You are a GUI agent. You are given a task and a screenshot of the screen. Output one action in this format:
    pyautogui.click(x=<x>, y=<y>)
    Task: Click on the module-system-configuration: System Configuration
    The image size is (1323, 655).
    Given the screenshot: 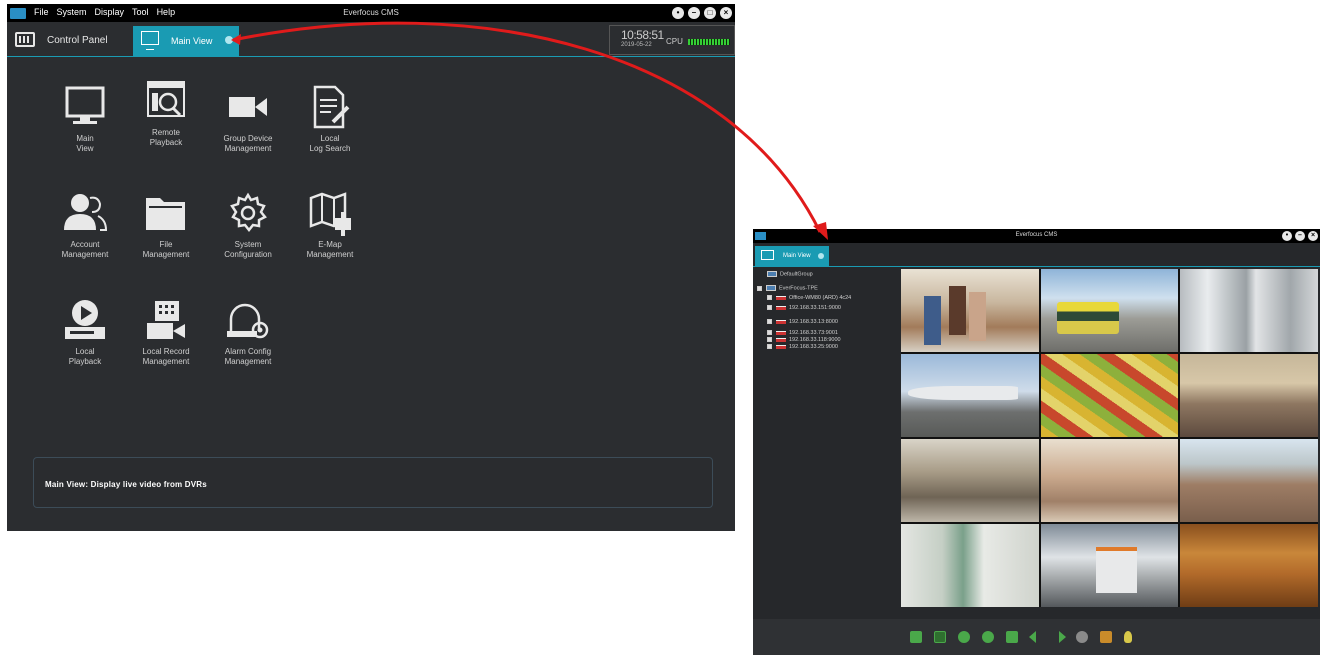 What is the action you would take?
    pyautogui.click(x=248, y=225)
    